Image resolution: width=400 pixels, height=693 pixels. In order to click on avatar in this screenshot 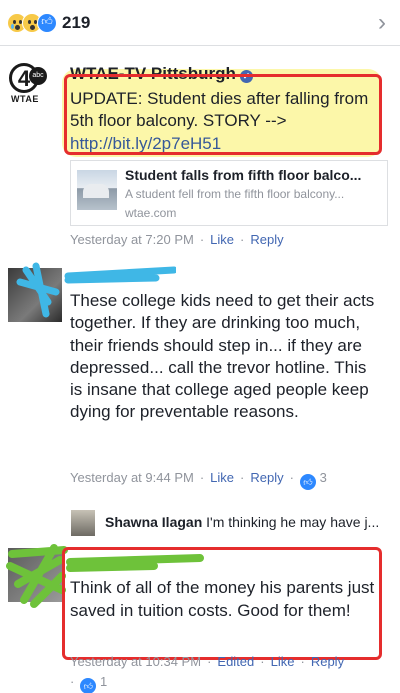, I will do `click(83, 523)`.